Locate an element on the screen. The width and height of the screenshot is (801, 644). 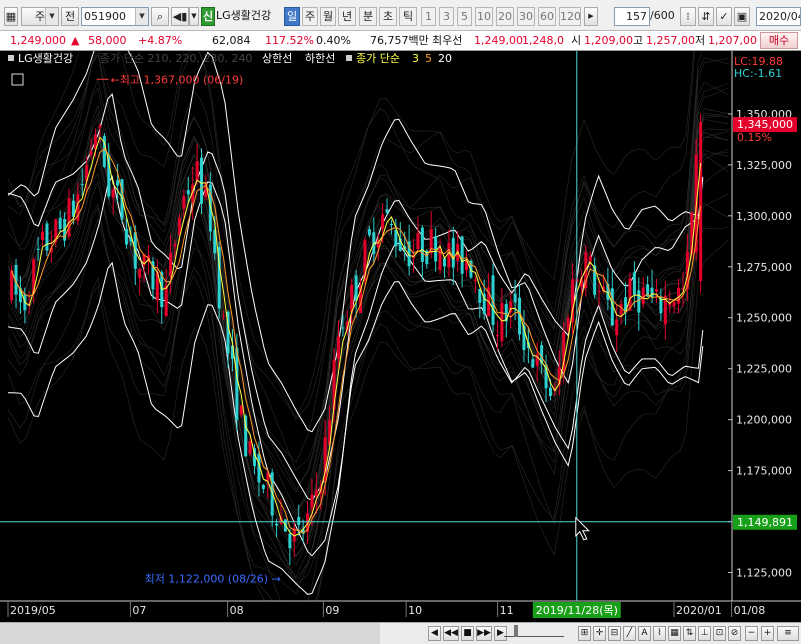
change-amount: 58,000 is located at coordinates (107, 40).